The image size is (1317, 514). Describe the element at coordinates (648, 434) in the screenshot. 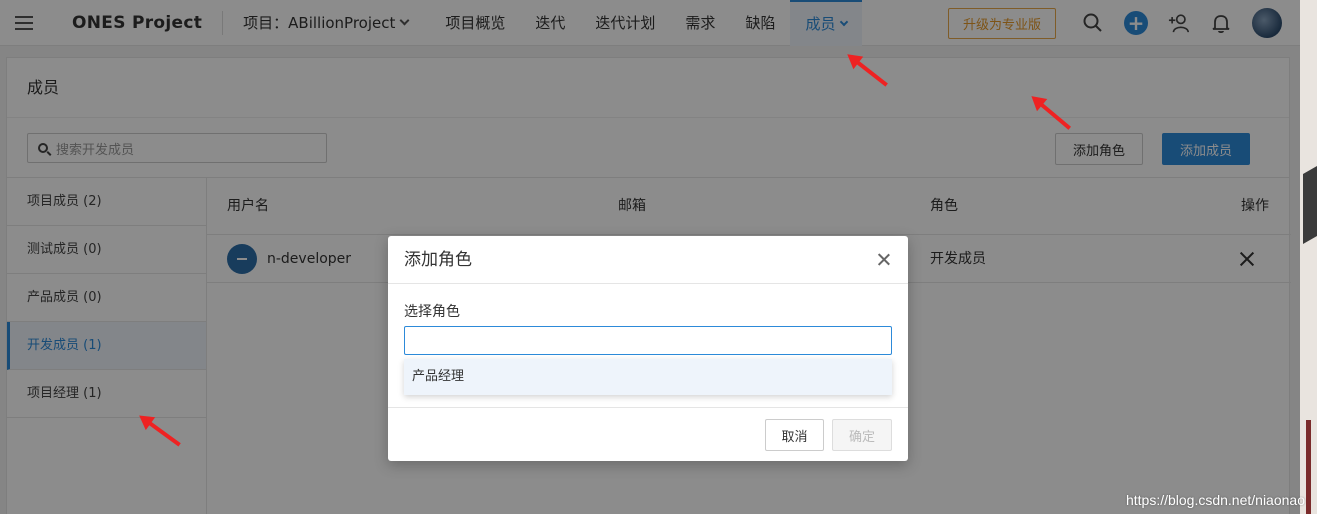

I see `dialog-footer: 取消 确定` at that location.